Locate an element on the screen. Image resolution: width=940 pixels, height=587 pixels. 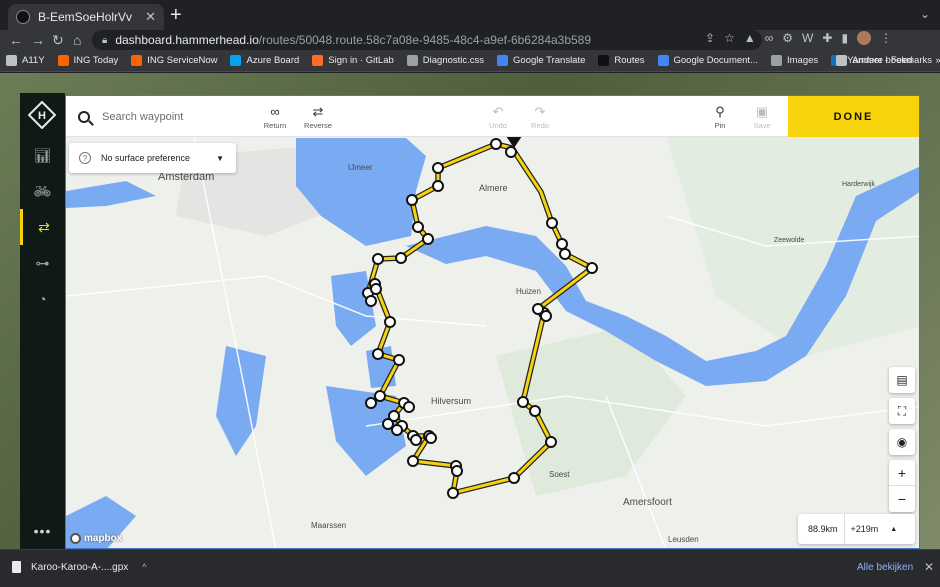
bookmark-item: Sign in · GitLab is located at coordinates (353, 60).